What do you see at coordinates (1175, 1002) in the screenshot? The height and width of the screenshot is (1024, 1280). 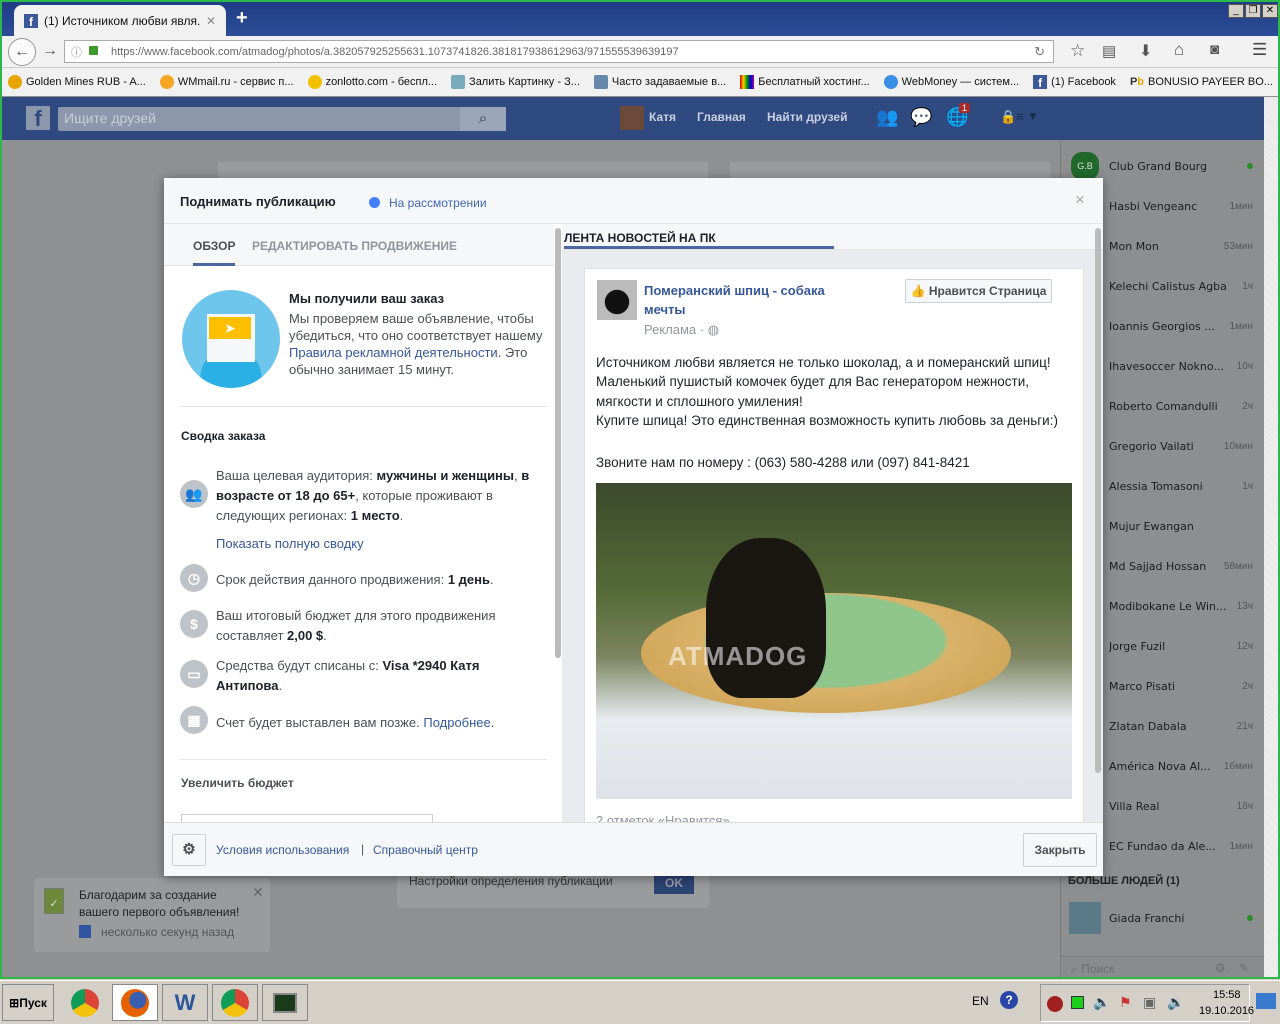 I see `volume-icon: 🔉` at bounding box center [1175, 1002].